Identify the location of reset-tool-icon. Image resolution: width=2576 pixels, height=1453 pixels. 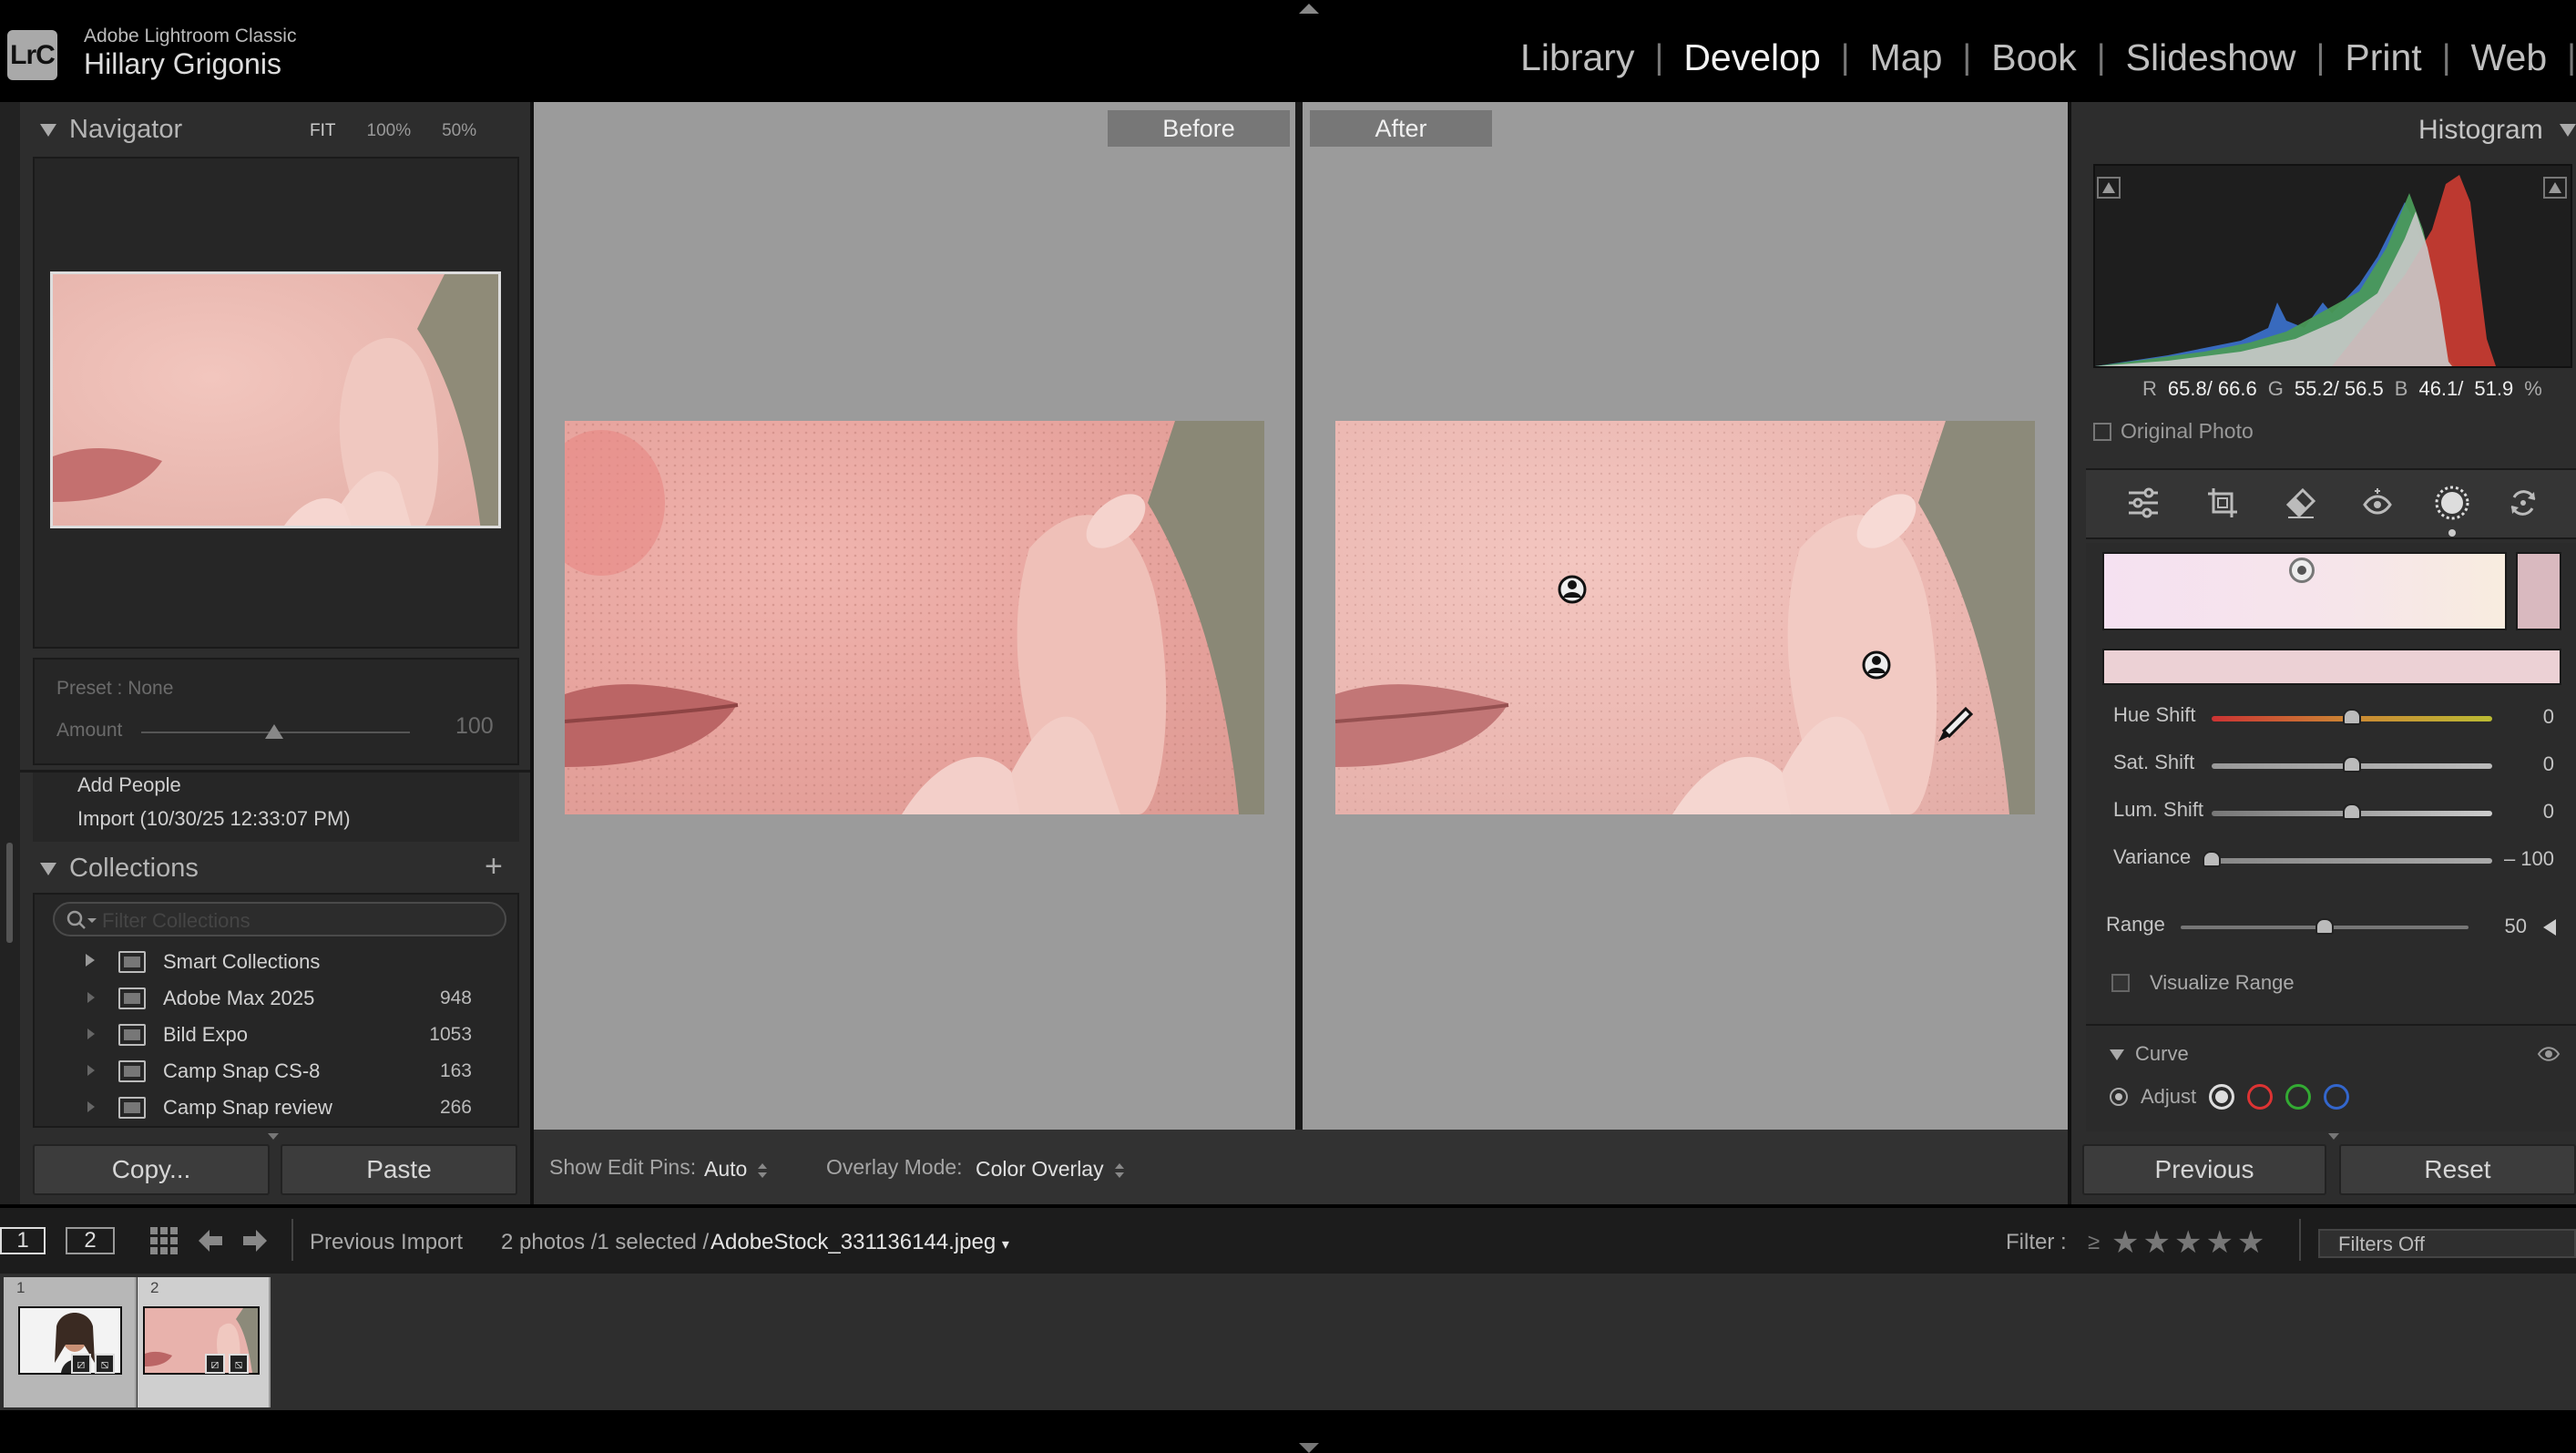
(2523, 503).